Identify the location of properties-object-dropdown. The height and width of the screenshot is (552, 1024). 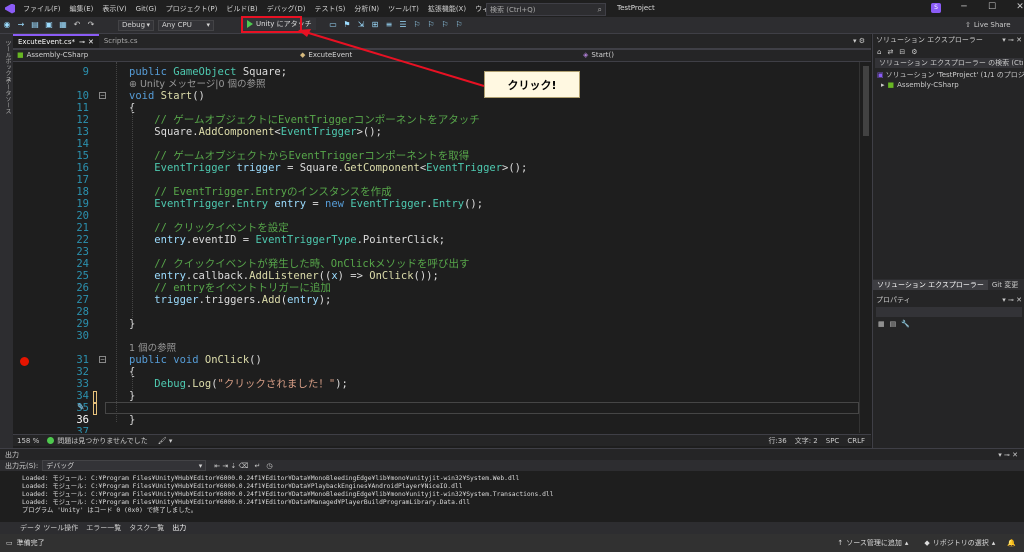
(949, 312).